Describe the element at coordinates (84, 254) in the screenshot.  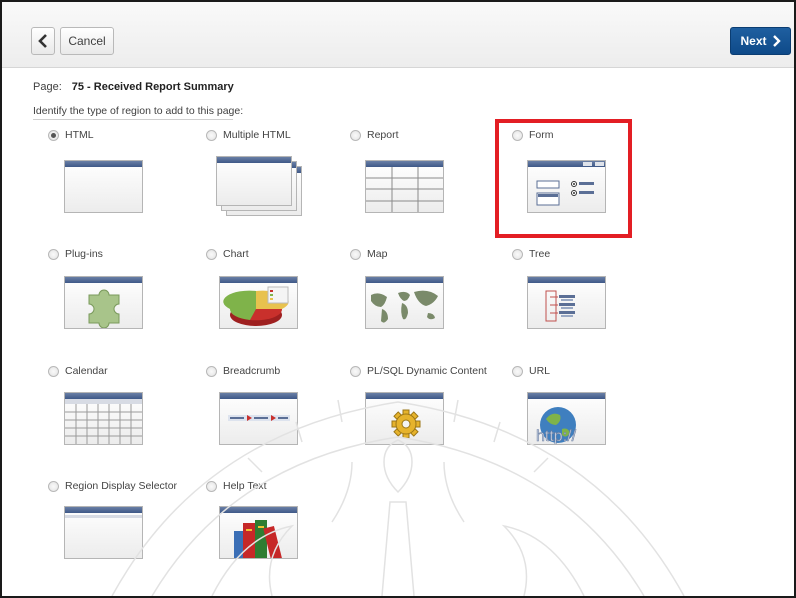
I see `region-label: Plug-ins` at that location.